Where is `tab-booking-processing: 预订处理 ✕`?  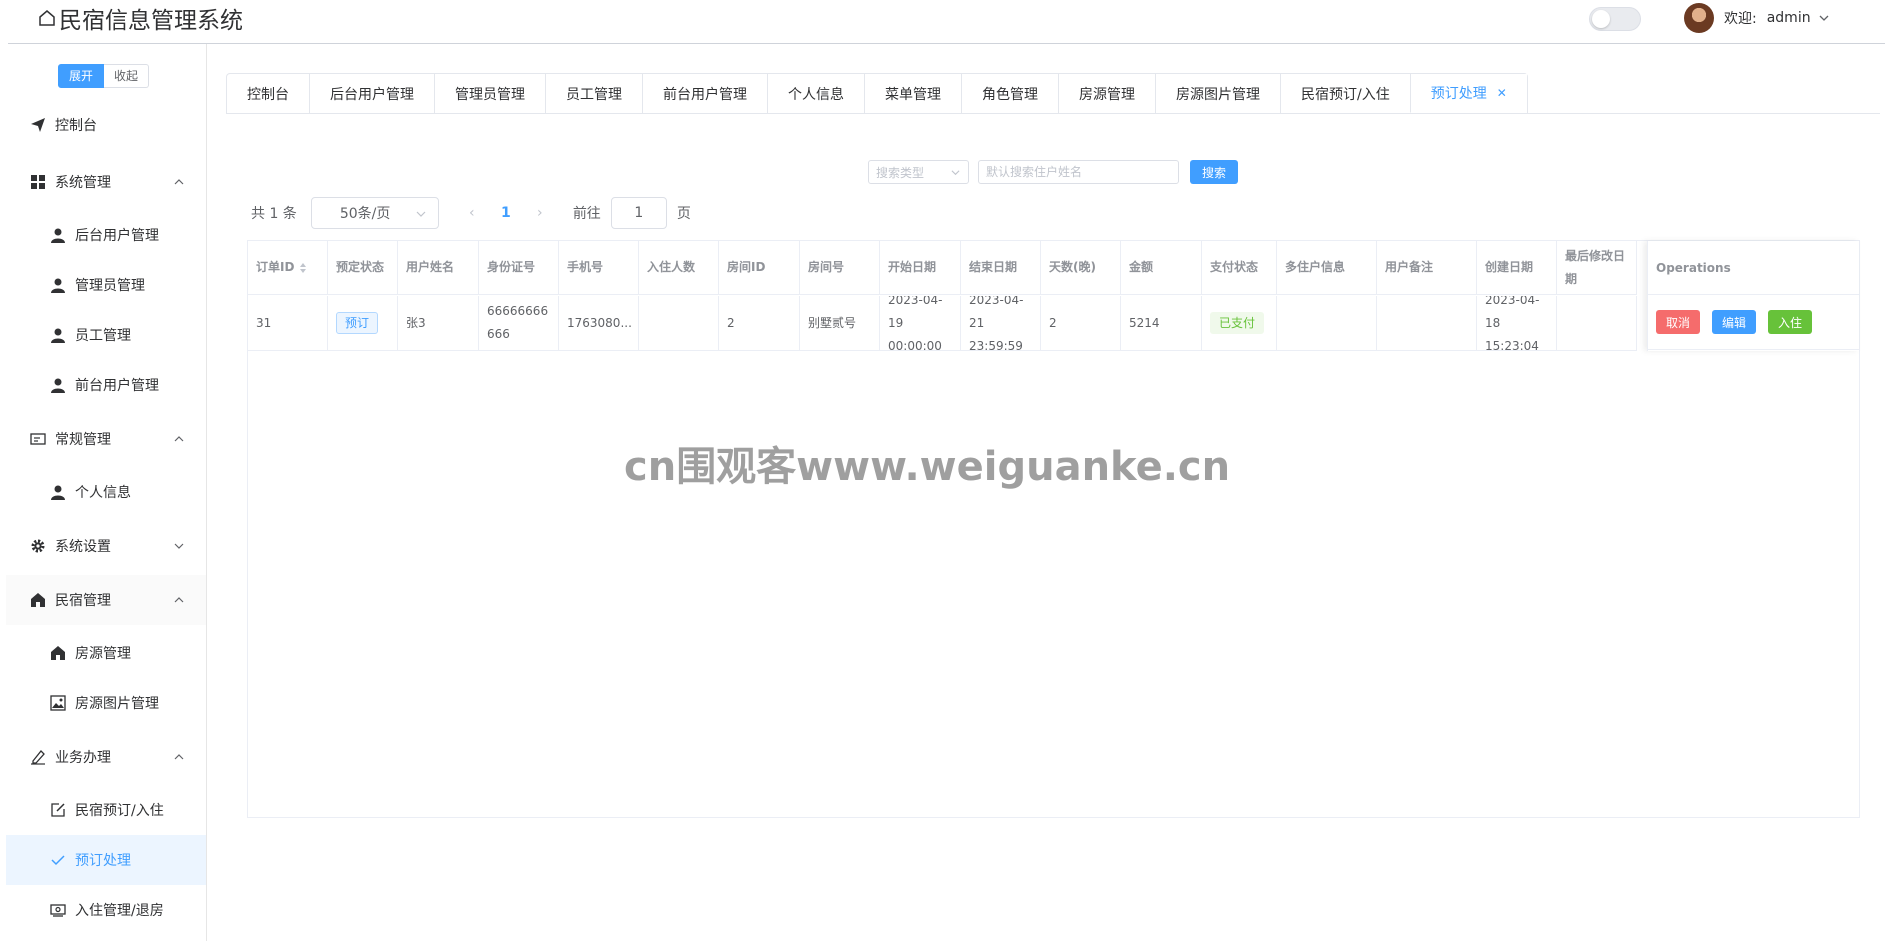
tab-booking-processing: 预订处理 ✕ is located at coordinates (1468, 93).